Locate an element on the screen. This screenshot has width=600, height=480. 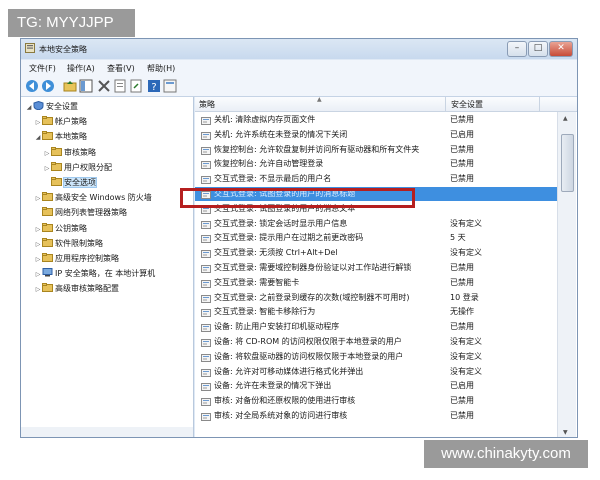
table-row: 设备: 将 CD-ROM 的访问权限仅限于本地登录的用户 没有定义 is located at coordinates (376, 342).